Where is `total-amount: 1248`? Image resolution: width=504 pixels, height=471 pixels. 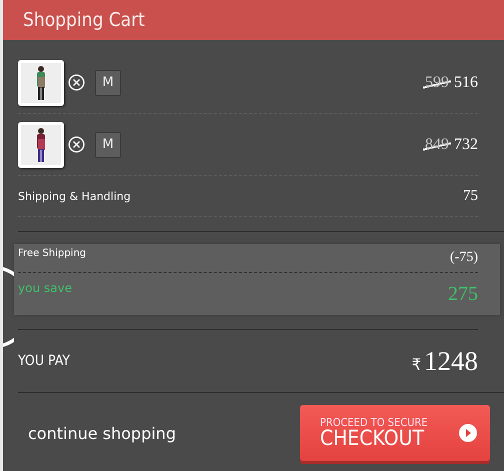 total-amount: 1248 is located at coordinates (451, 361).